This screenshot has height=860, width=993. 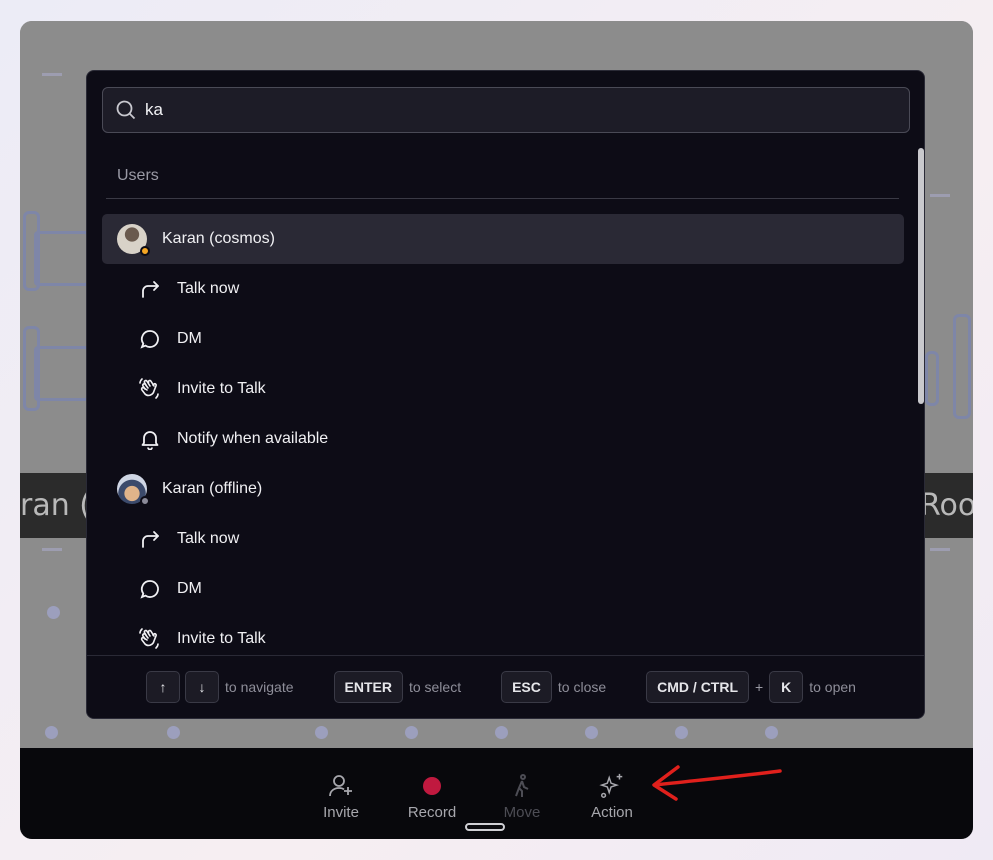 I want to click on hint-close: to close, so click(x=582, y=687).